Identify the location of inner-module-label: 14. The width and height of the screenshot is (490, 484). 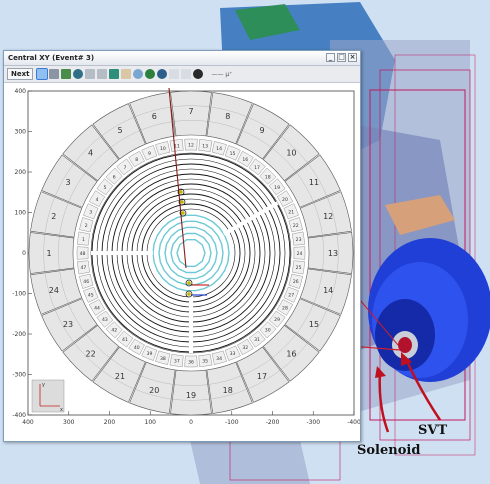
(219, 149).